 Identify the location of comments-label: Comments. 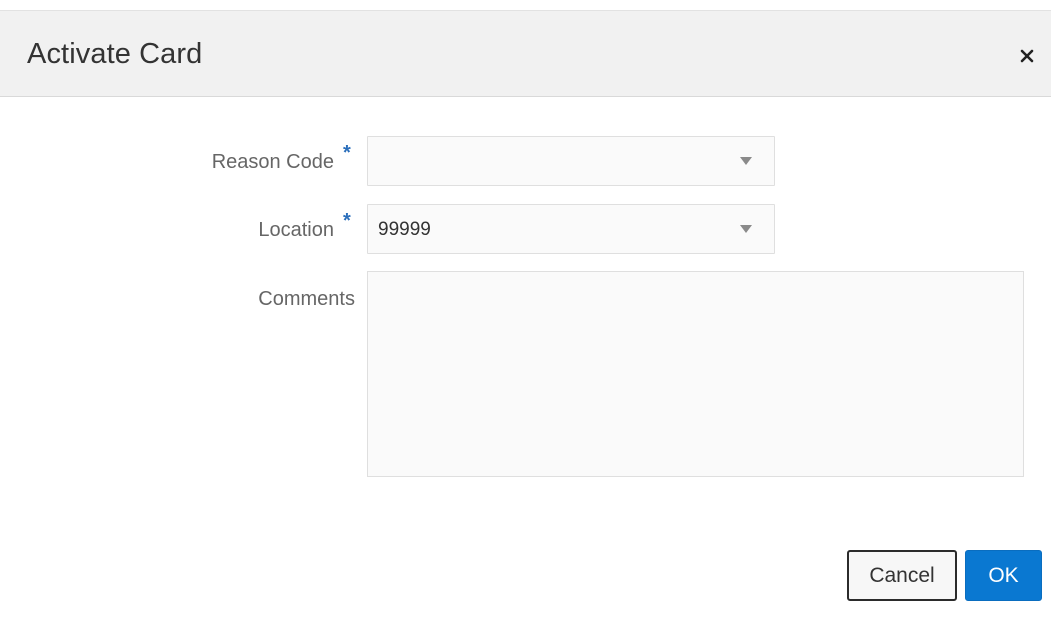
(306, 299).